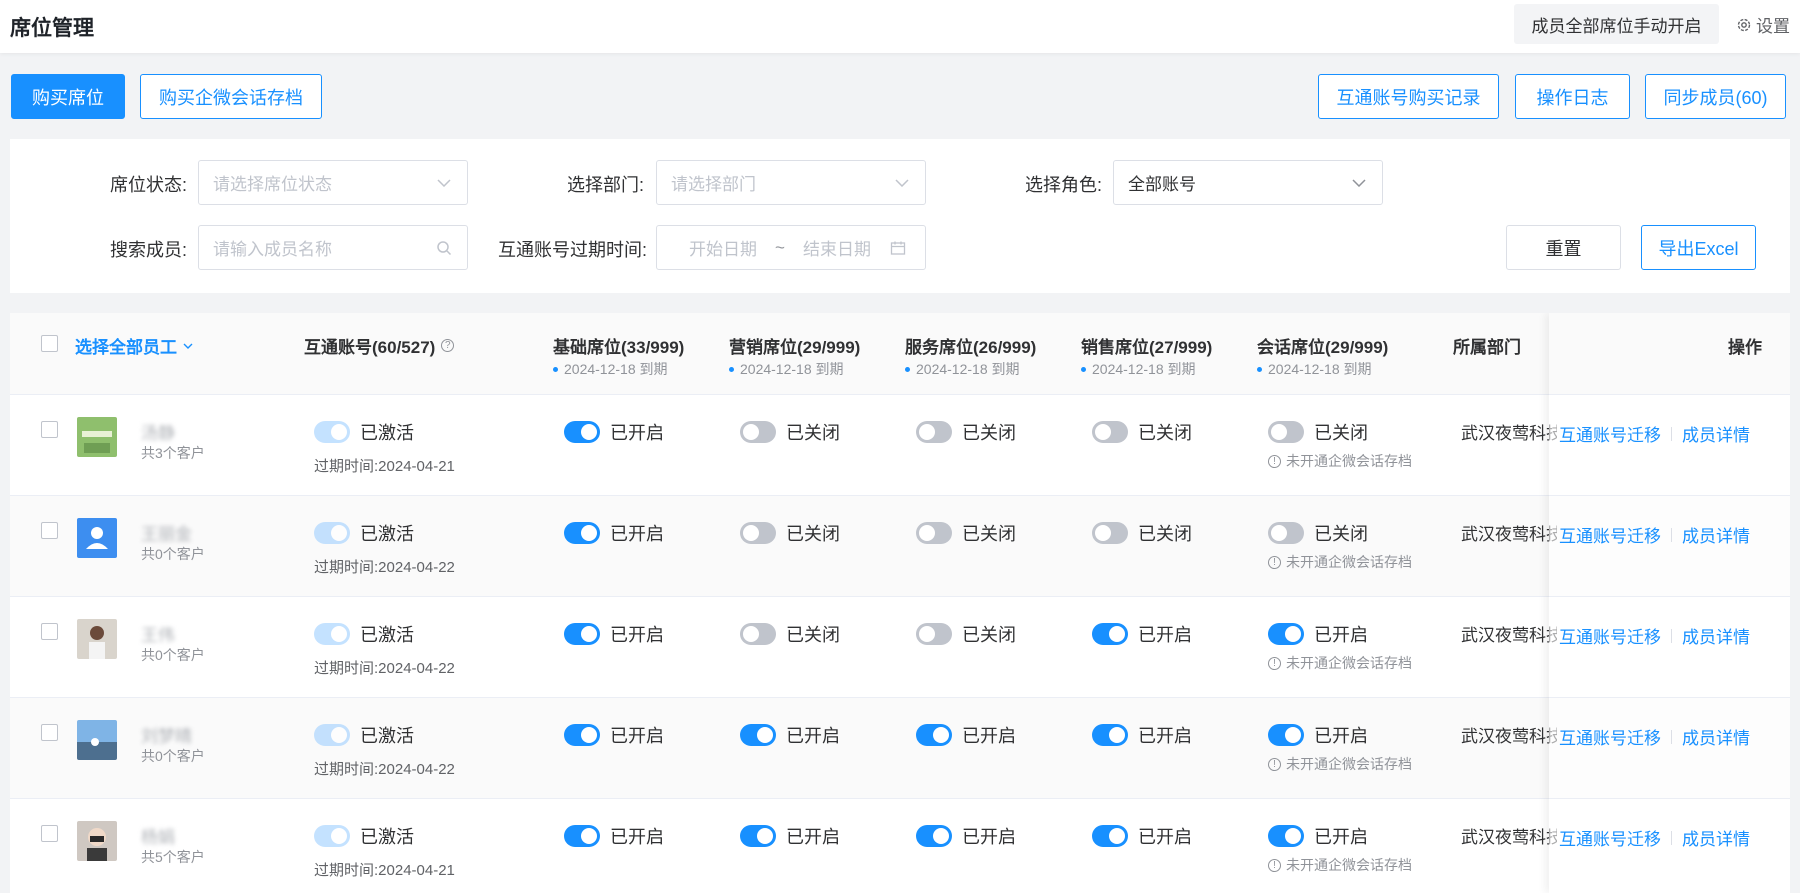 The width and height of the screenshot is (1800, 893). I want to click on sales-seat-text: 已开启, so click(1165, 635).